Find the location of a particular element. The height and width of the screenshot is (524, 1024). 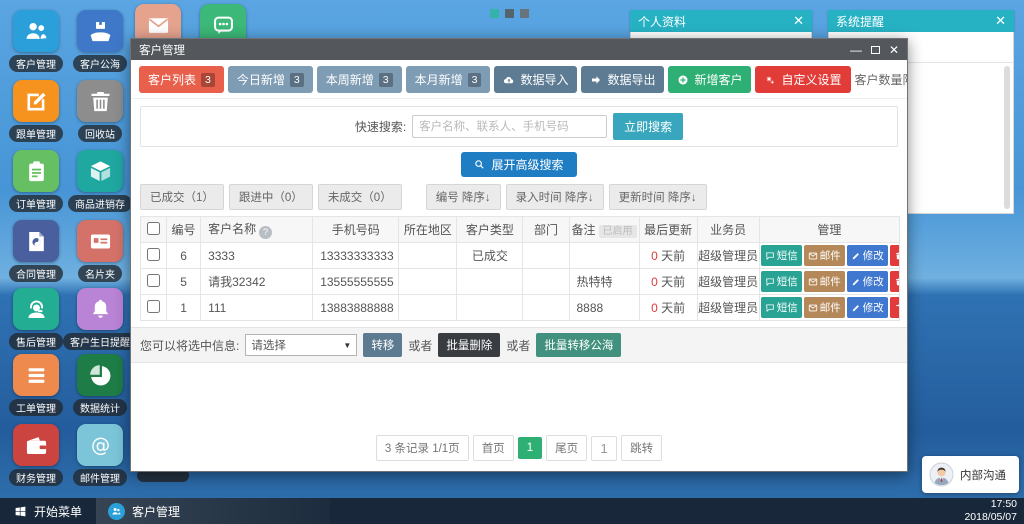

jump-button: 跳转 is located at coordinates (642, 448).